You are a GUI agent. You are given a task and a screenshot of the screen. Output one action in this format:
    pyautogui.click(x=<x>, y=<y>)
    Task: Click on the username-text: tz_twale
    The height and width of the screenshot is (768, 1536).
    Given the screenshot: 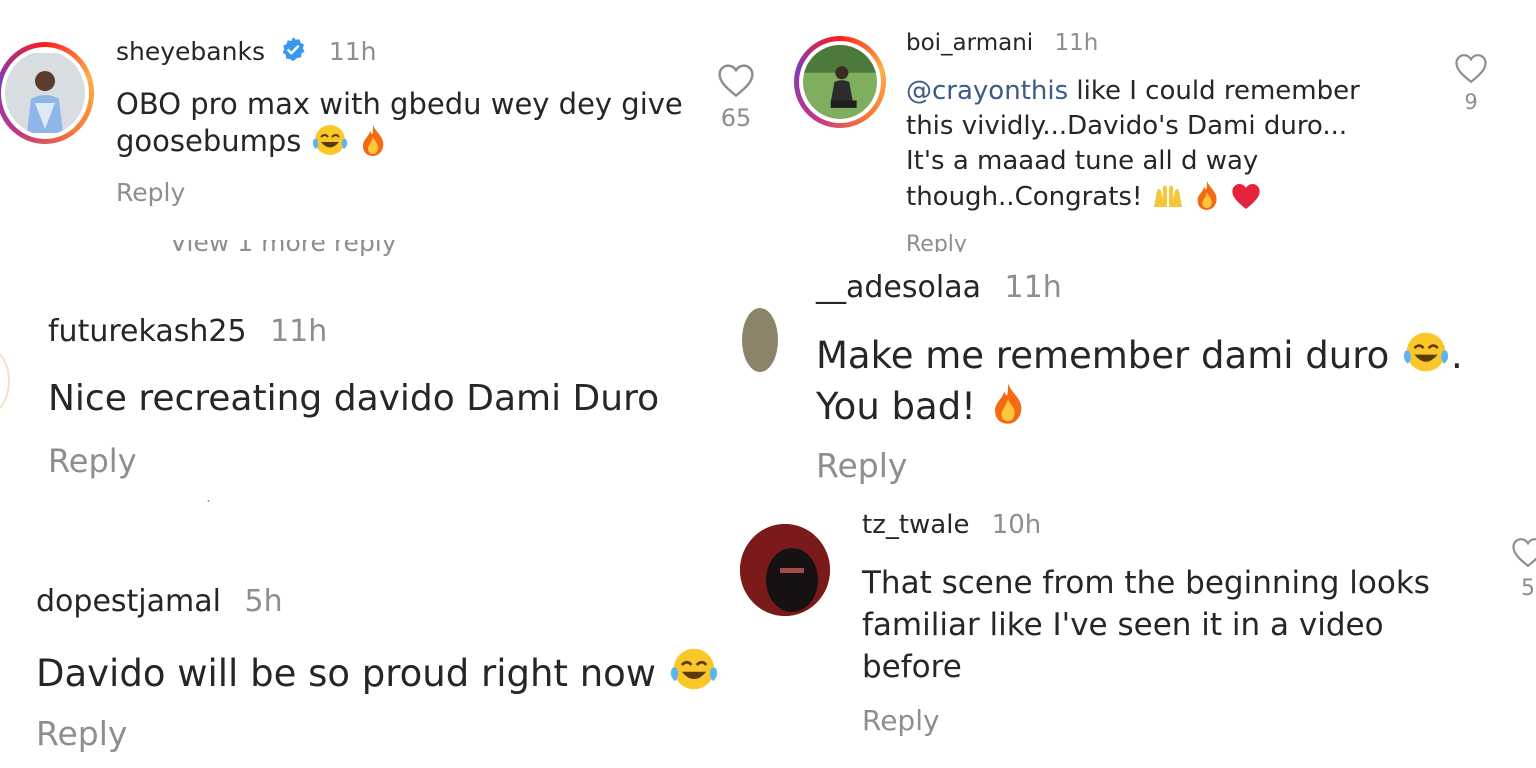 What is the action you would take?
    pyautogui.click(x=915, y=525)
    